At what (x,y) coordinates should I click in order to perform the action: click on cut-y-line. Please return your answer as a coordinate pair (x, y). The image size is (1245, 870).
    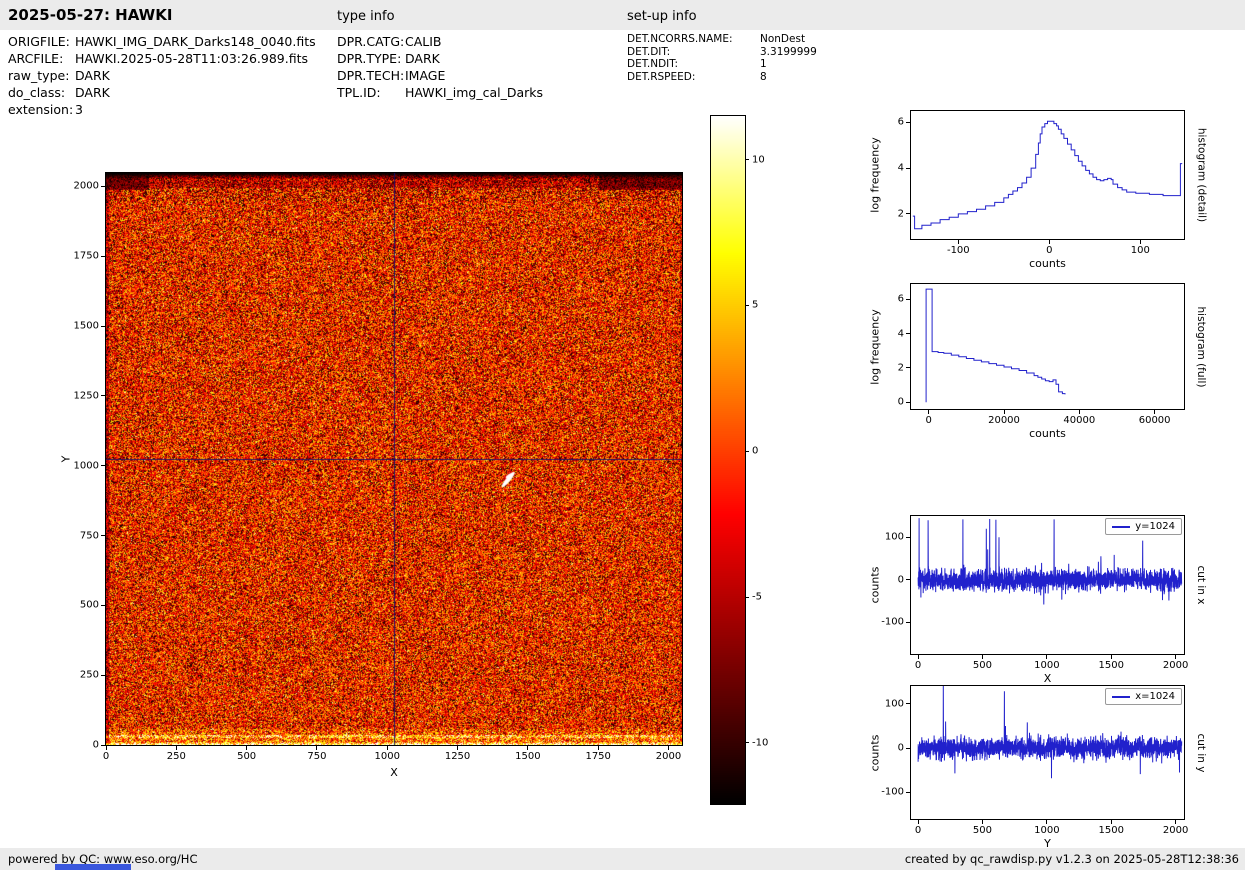
    Looking at the image, I should click on (1050, 732).